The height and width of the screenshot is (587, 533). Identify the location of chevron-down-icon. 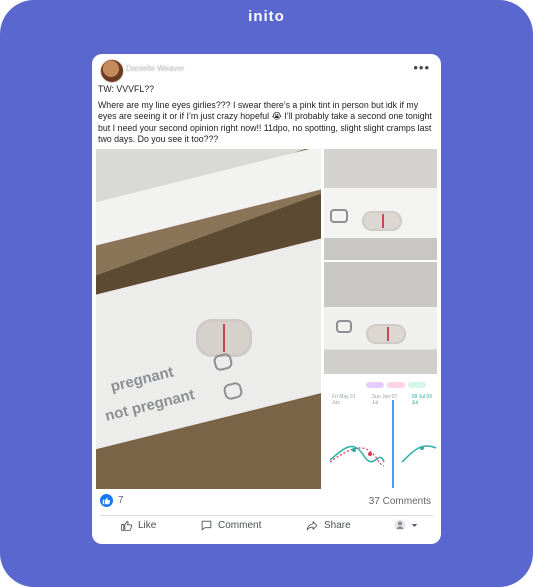
(414, 525).